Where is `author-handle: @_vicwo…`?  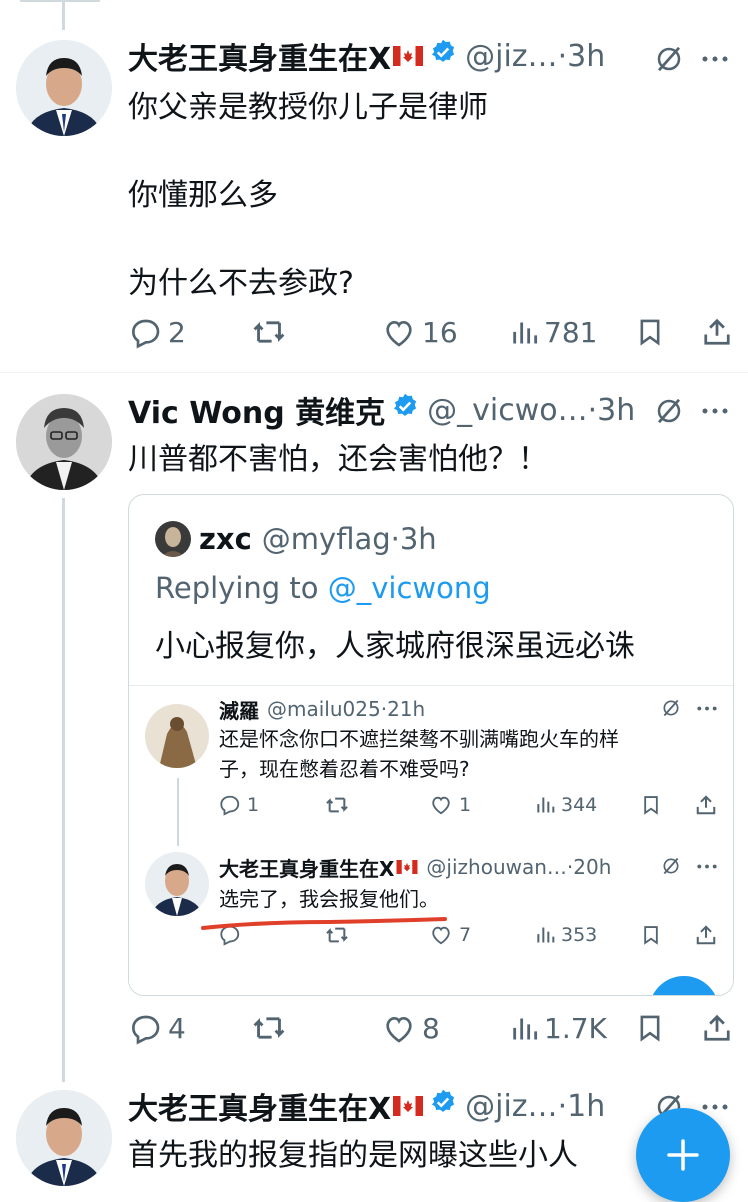 author-handle: @_vicwo… is located at coordinates (507, 410).